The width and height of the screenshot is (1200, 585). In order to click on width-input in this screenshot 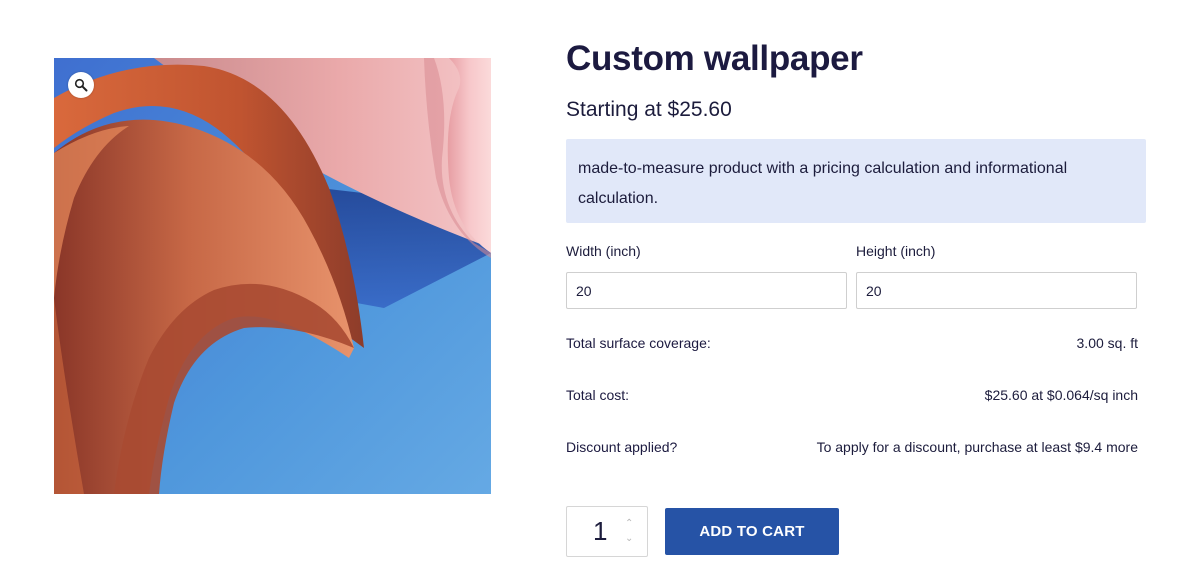, I will do `click(706, 290)`.